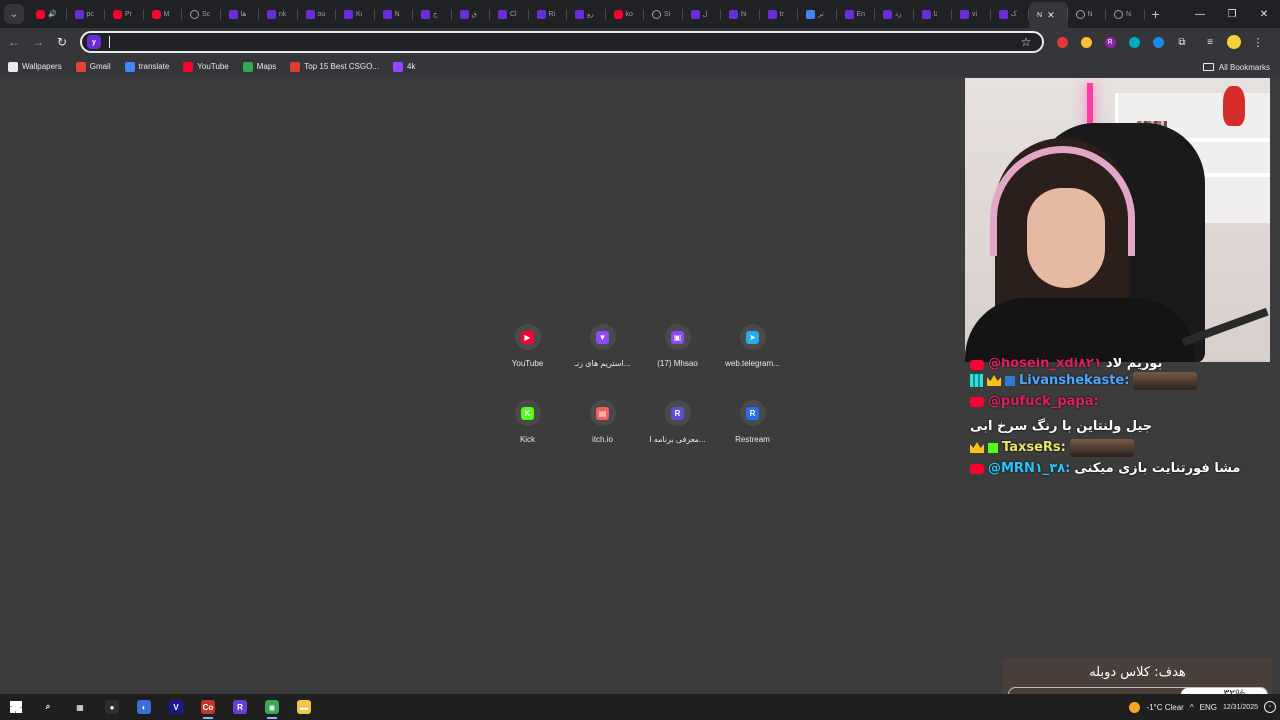  Describe the element at coordinates (14, 14) in the screenshot. I see `tab-search-button: ⌄` at that location.